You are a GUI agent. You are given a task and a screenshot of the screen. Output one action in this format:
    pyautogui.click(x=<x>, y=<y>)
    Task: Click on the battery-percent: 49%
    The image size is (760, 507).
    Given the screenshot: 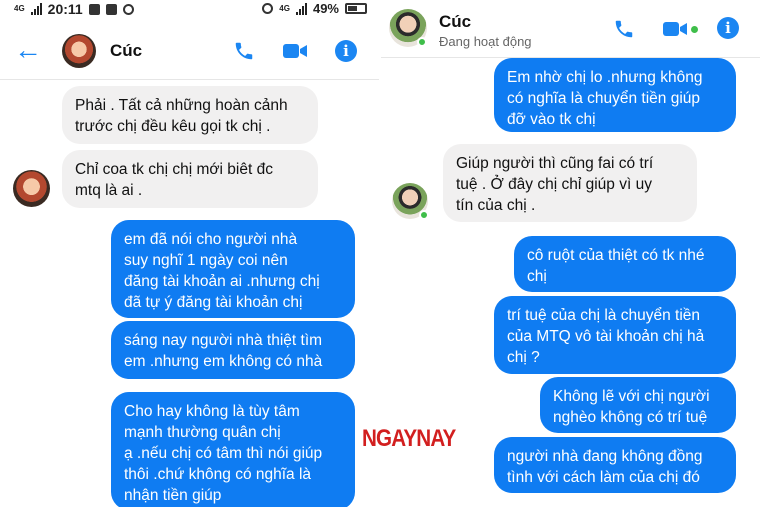 What is the action you would take?
    pyautogui.click(x=325, y=8)
    